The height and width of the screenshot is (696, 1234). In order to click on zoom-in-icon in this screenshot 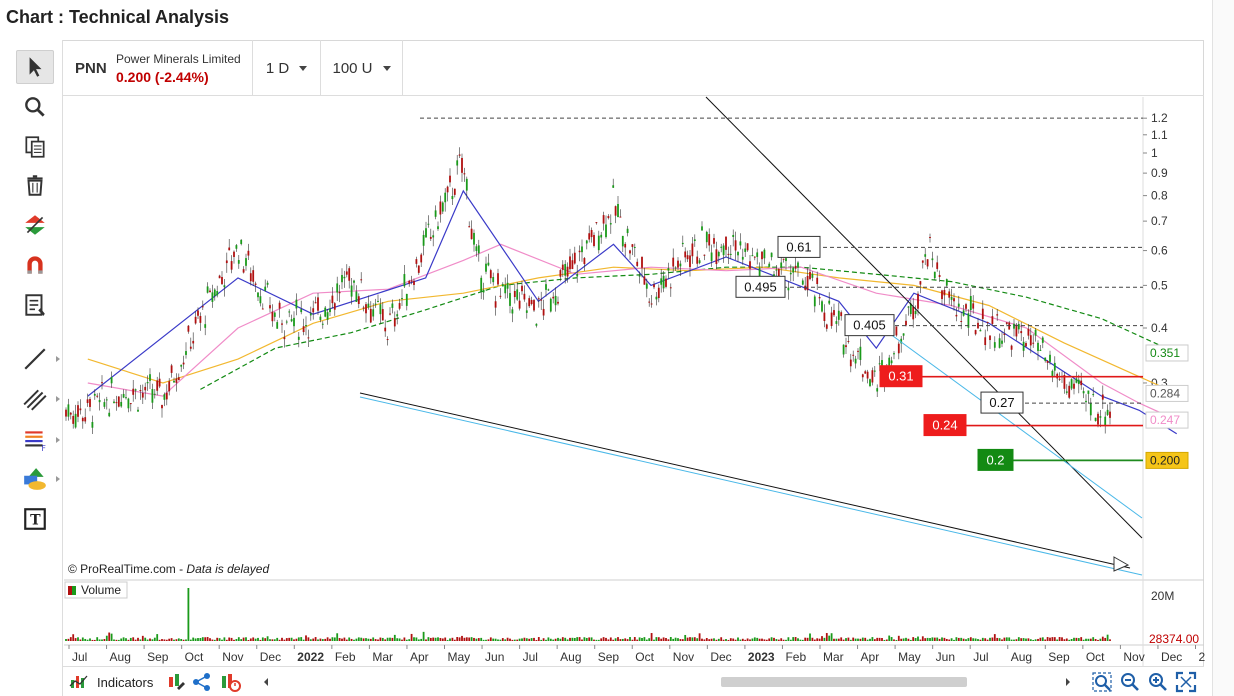, I will do `click(1158, 682)`.